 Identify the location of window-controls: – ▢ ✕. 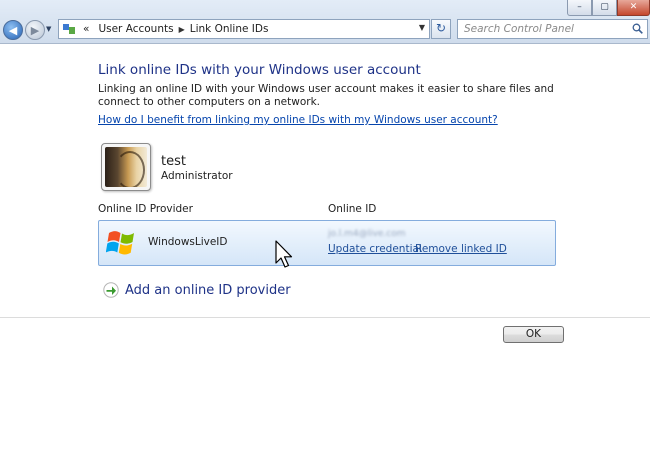
(608, 8).